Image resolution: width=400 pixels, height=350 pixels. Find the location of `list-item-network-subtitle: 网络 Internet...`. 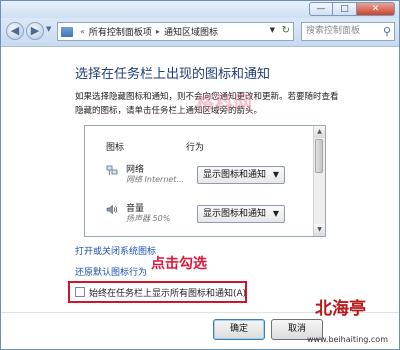

list-item-network-subtitle: 网络 Internet... is located at coordinates (155, 179).